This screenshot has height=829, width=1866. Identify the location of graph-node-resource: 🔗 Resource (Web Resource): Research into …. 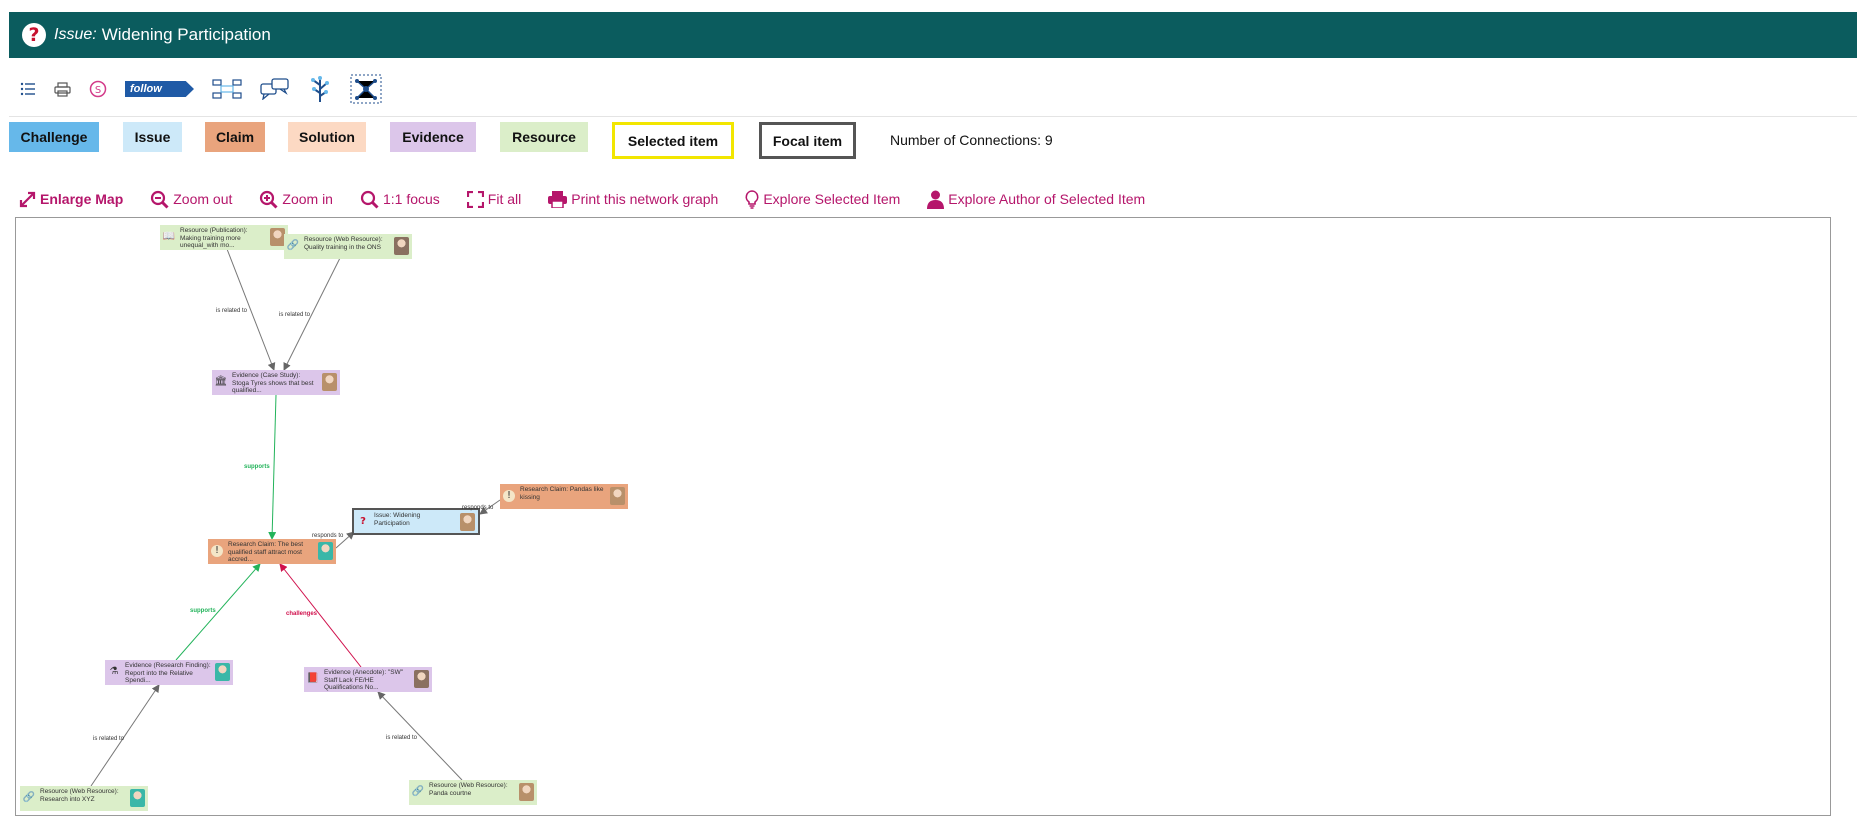
(84, 798).